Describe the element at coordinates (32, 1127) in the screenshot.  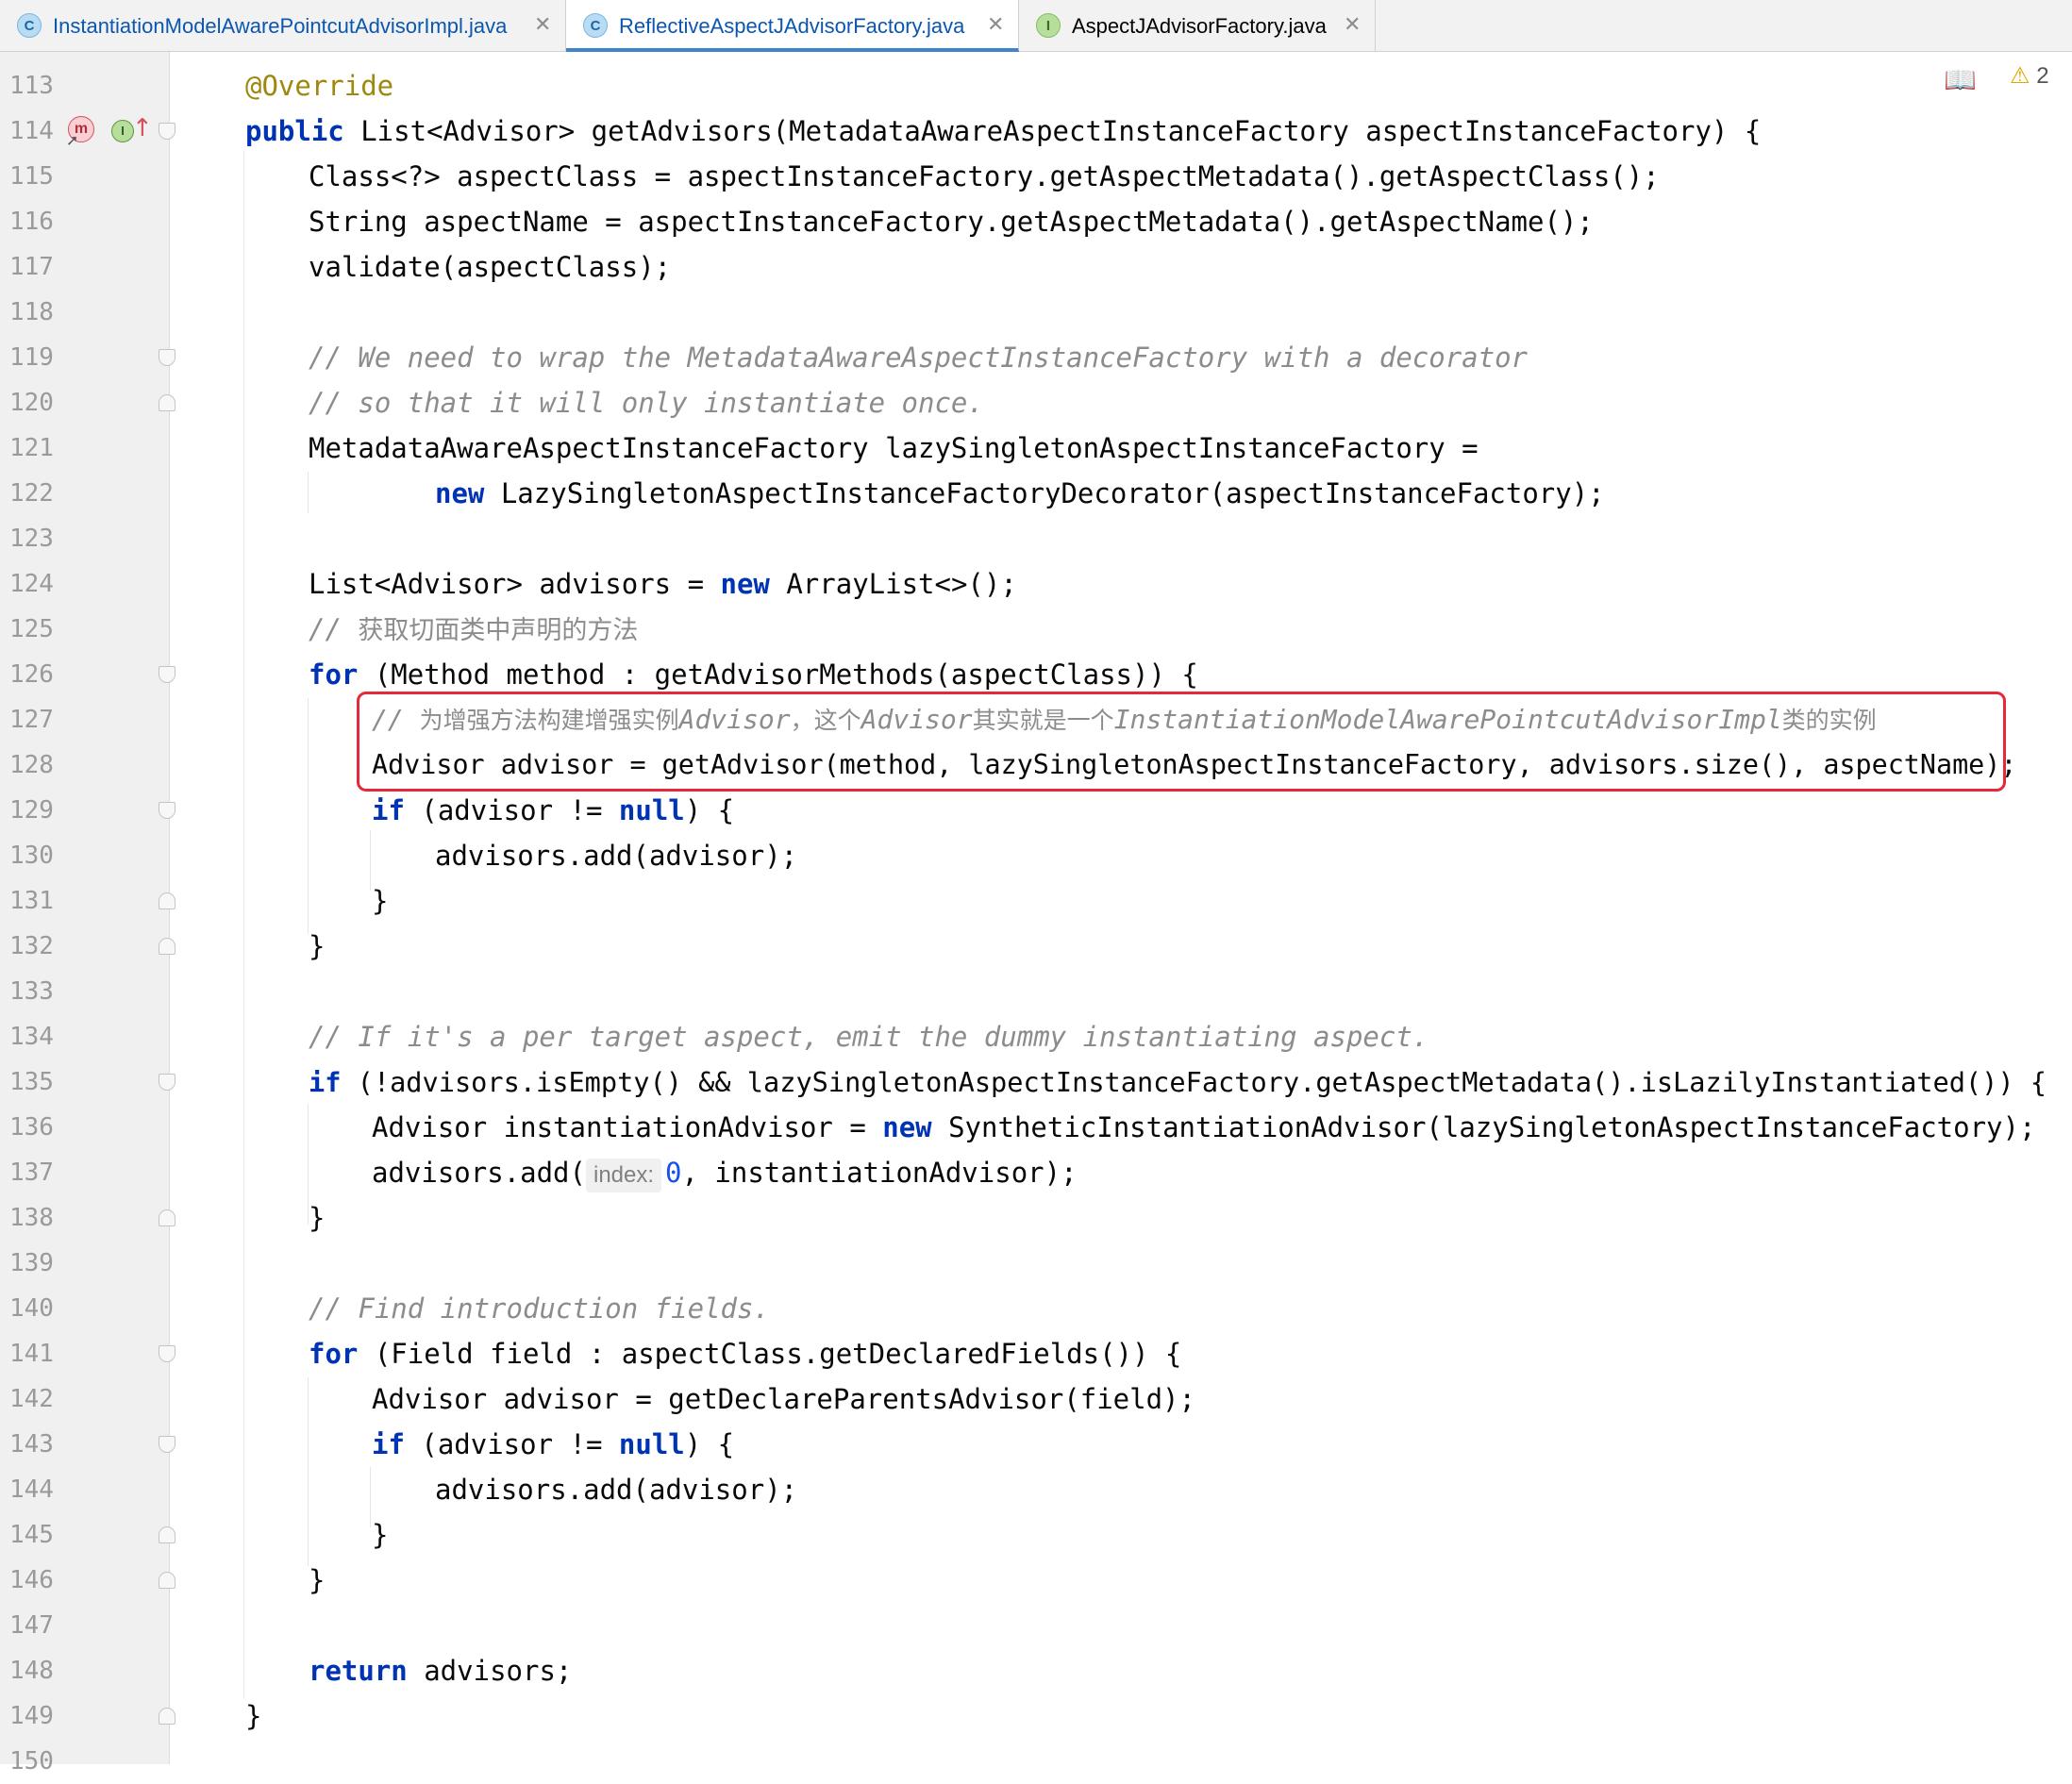
I see `line-number: 136` at that location.